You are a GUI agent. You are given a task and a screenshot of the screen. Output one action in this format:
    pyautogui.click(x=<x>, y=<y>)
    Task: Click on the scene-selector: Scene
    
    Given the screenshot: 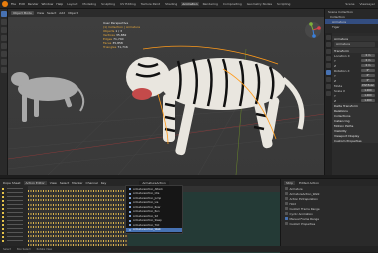 What is the action you would take?
    pyautogui.click(x=349, y=4)
    